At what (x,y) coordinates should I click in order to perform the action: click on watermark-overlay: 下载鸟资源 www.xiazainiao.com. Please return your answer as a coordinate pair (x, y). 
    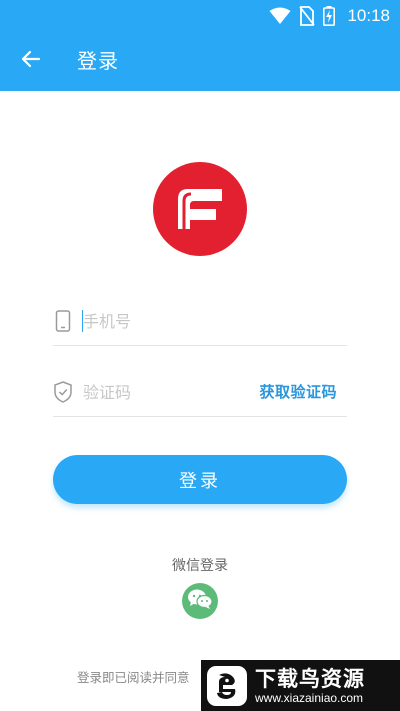
    Looking at the image, I should click on (300, 685).